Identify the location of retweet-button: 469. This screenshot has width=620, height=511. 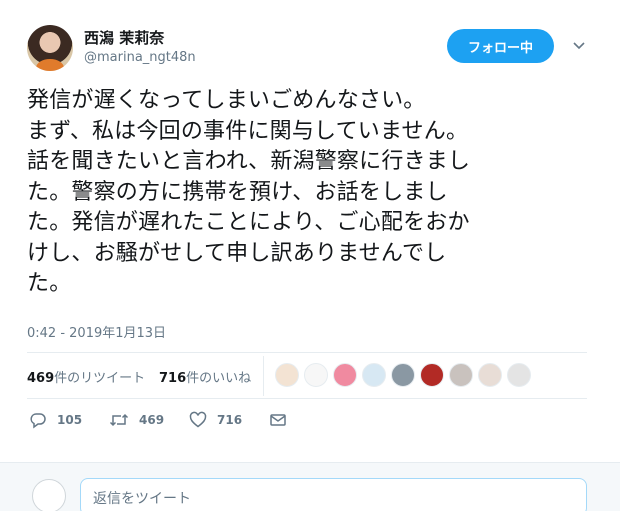
(136, 420).